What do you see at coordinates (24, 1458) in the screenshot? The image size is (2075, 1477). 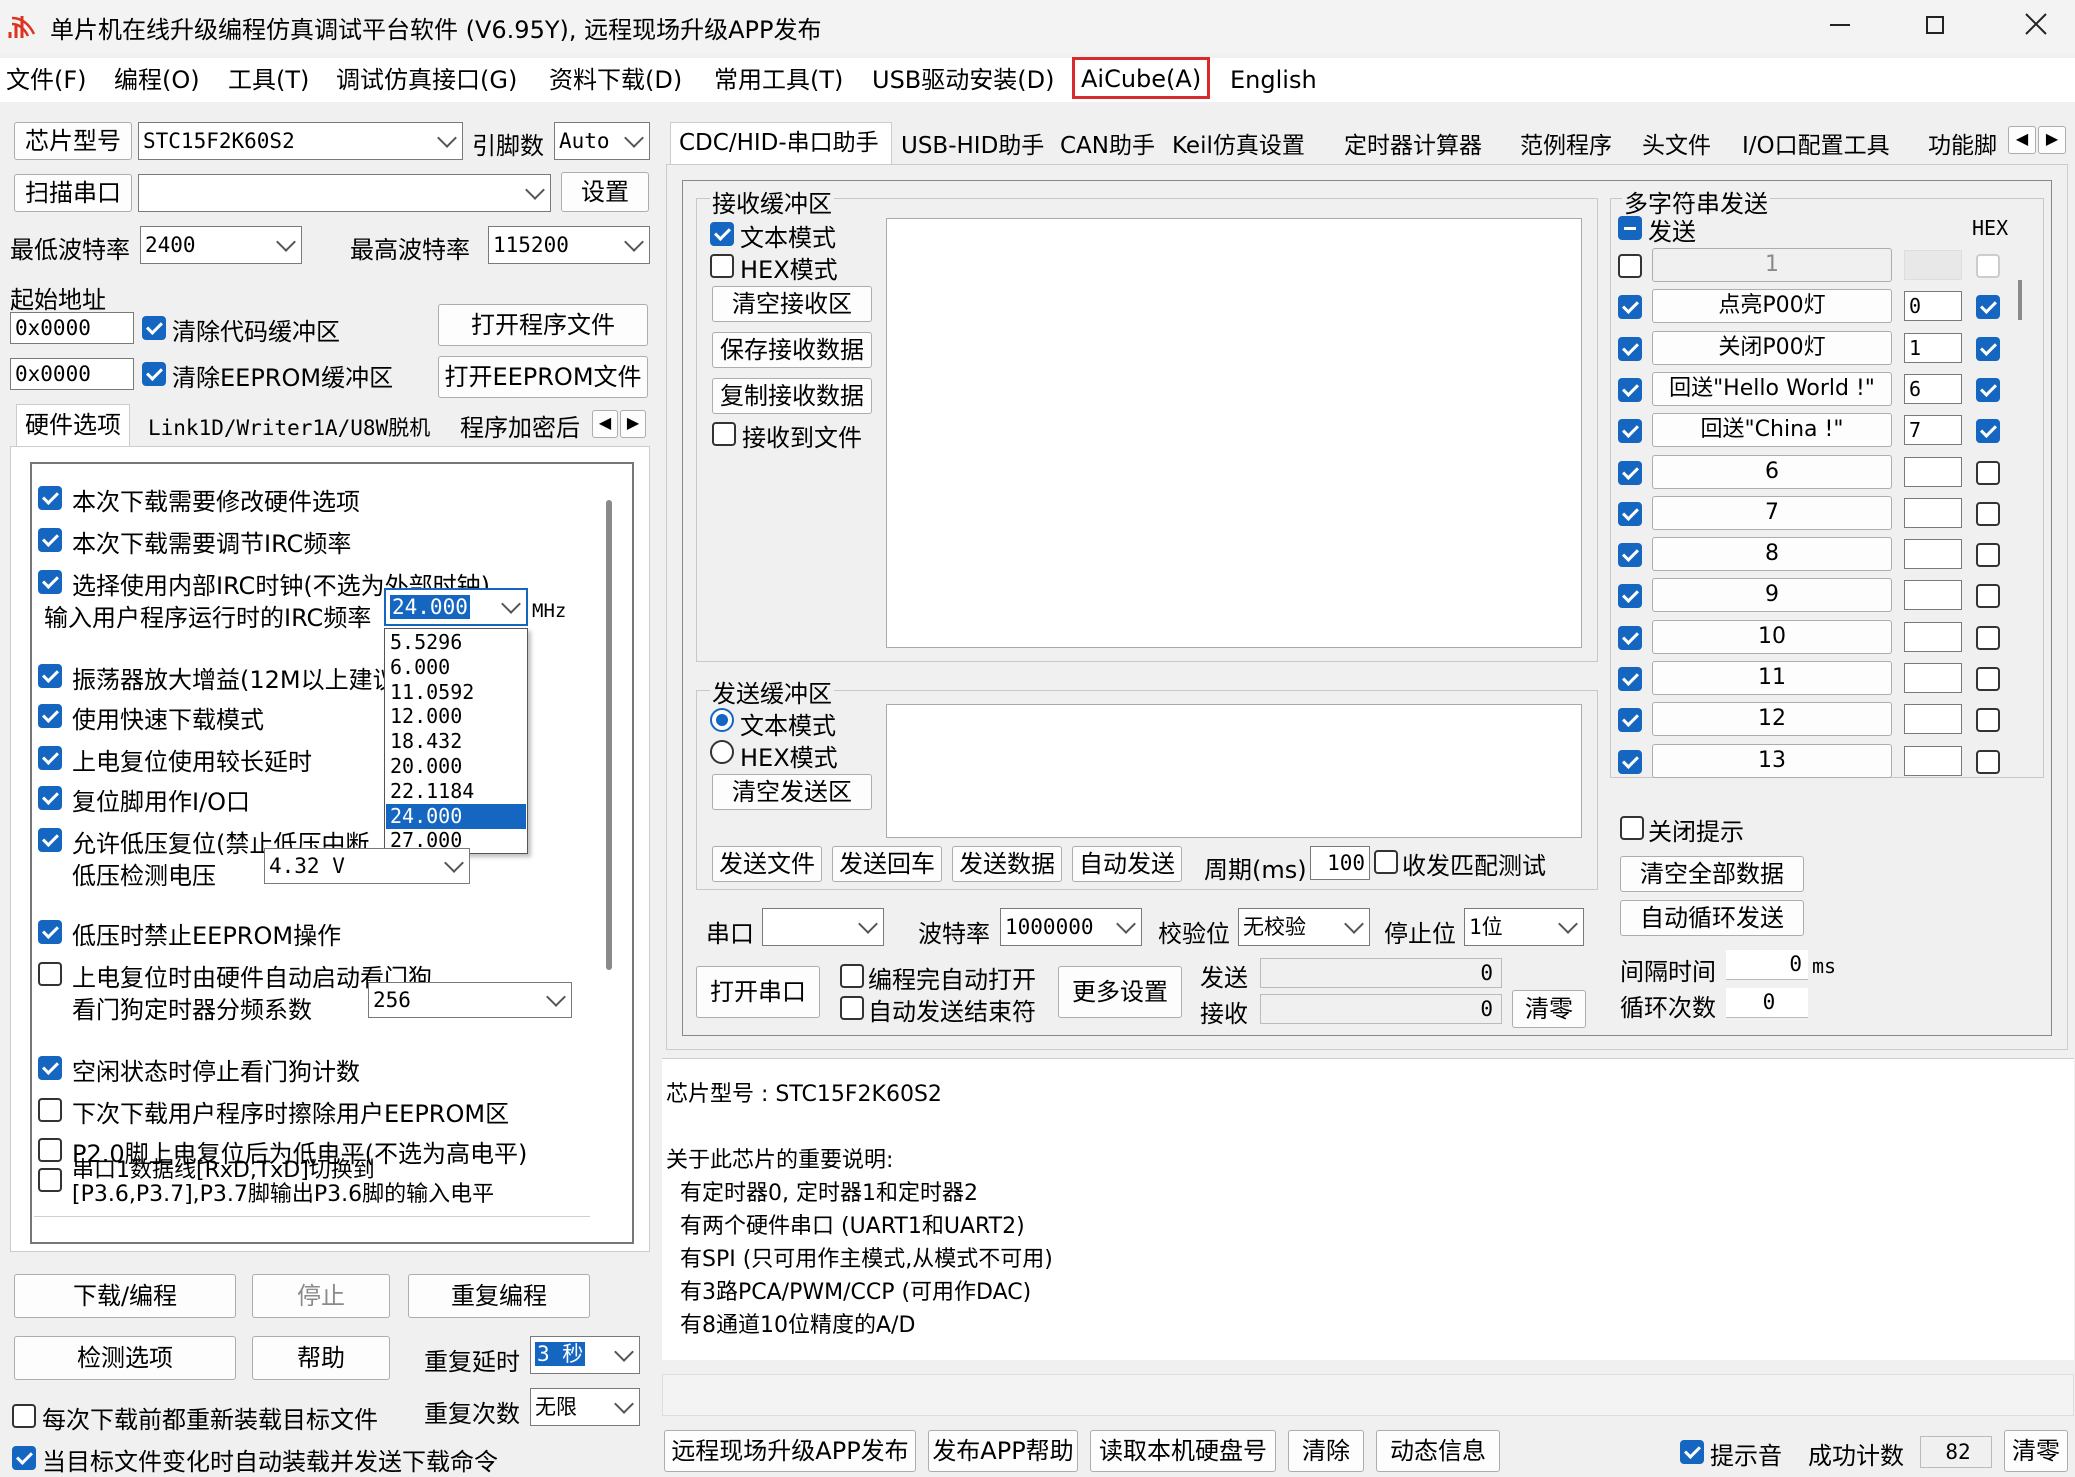 I see `auto-load-checkbox` at bounding box center [24, 1458].